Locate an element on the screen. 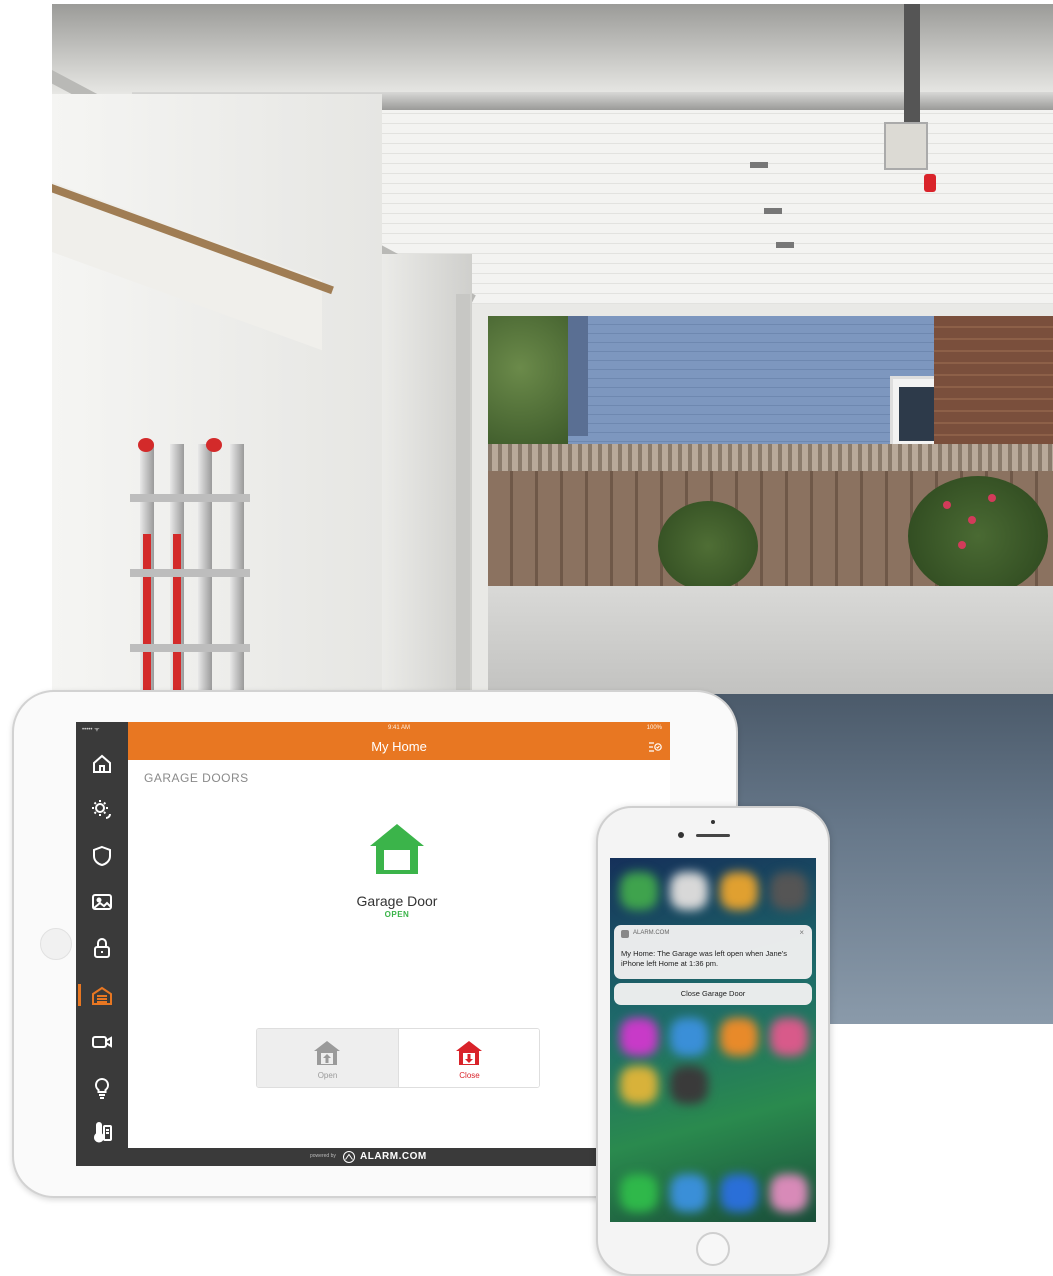 Image resolution: width=1053 pixels, height=1276 pixels. door-control-buttons: Open Close is located at coordinates (398, 1058).